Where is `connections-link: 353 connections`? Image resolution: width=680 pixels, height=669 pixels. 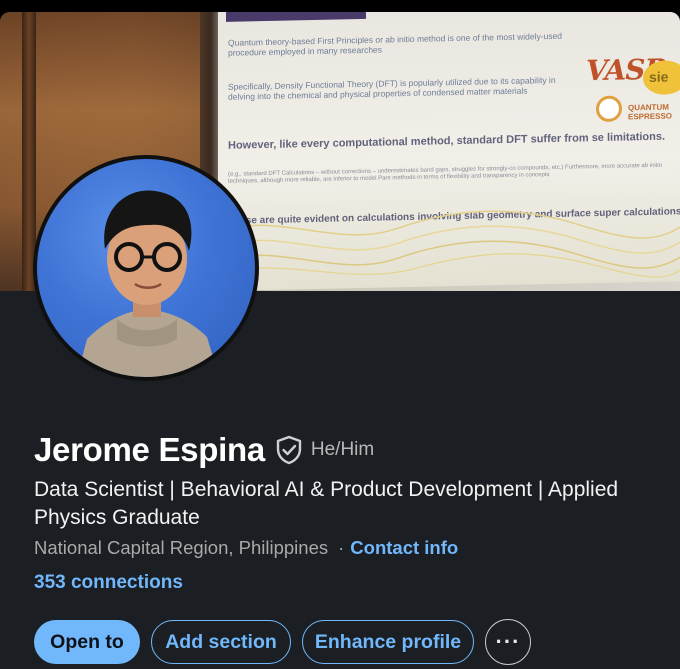
connections-link: 353 connections is located at coordinates (108, 583).